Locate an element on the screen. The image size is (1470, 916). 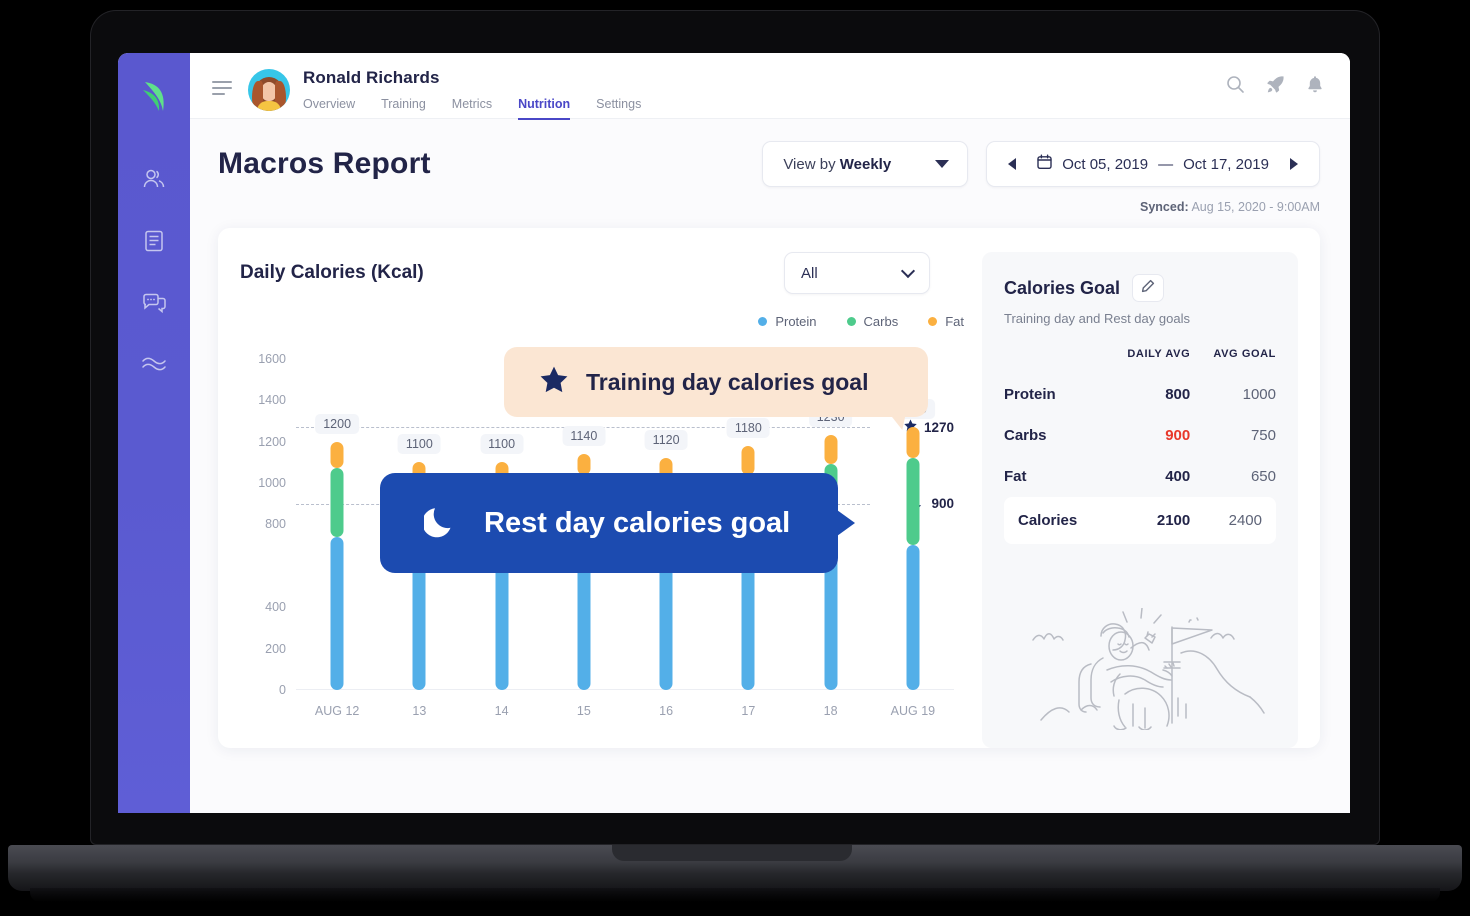
y-tick-1600: 1600 is located at coordinates (272, 358).